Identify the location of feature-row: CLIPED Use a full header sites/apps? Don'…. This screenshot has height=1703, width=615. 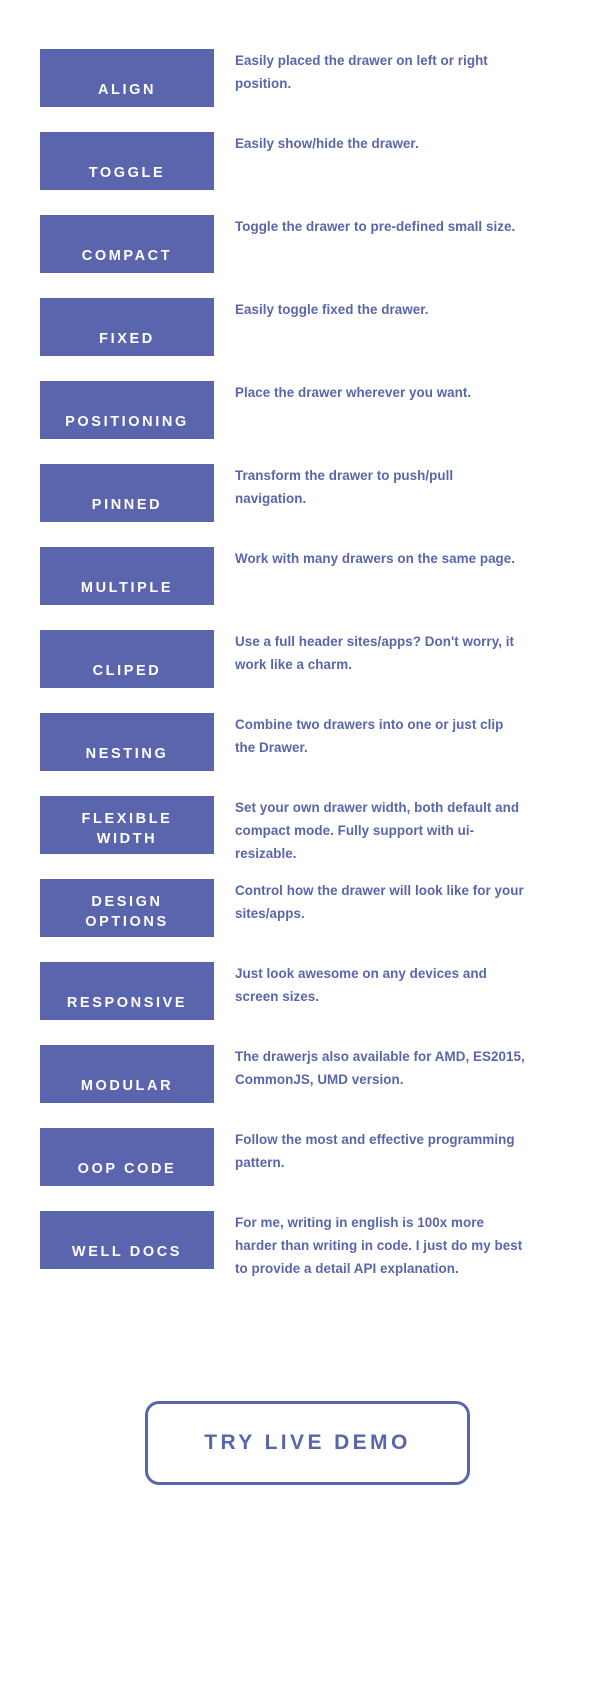
(307, 671).